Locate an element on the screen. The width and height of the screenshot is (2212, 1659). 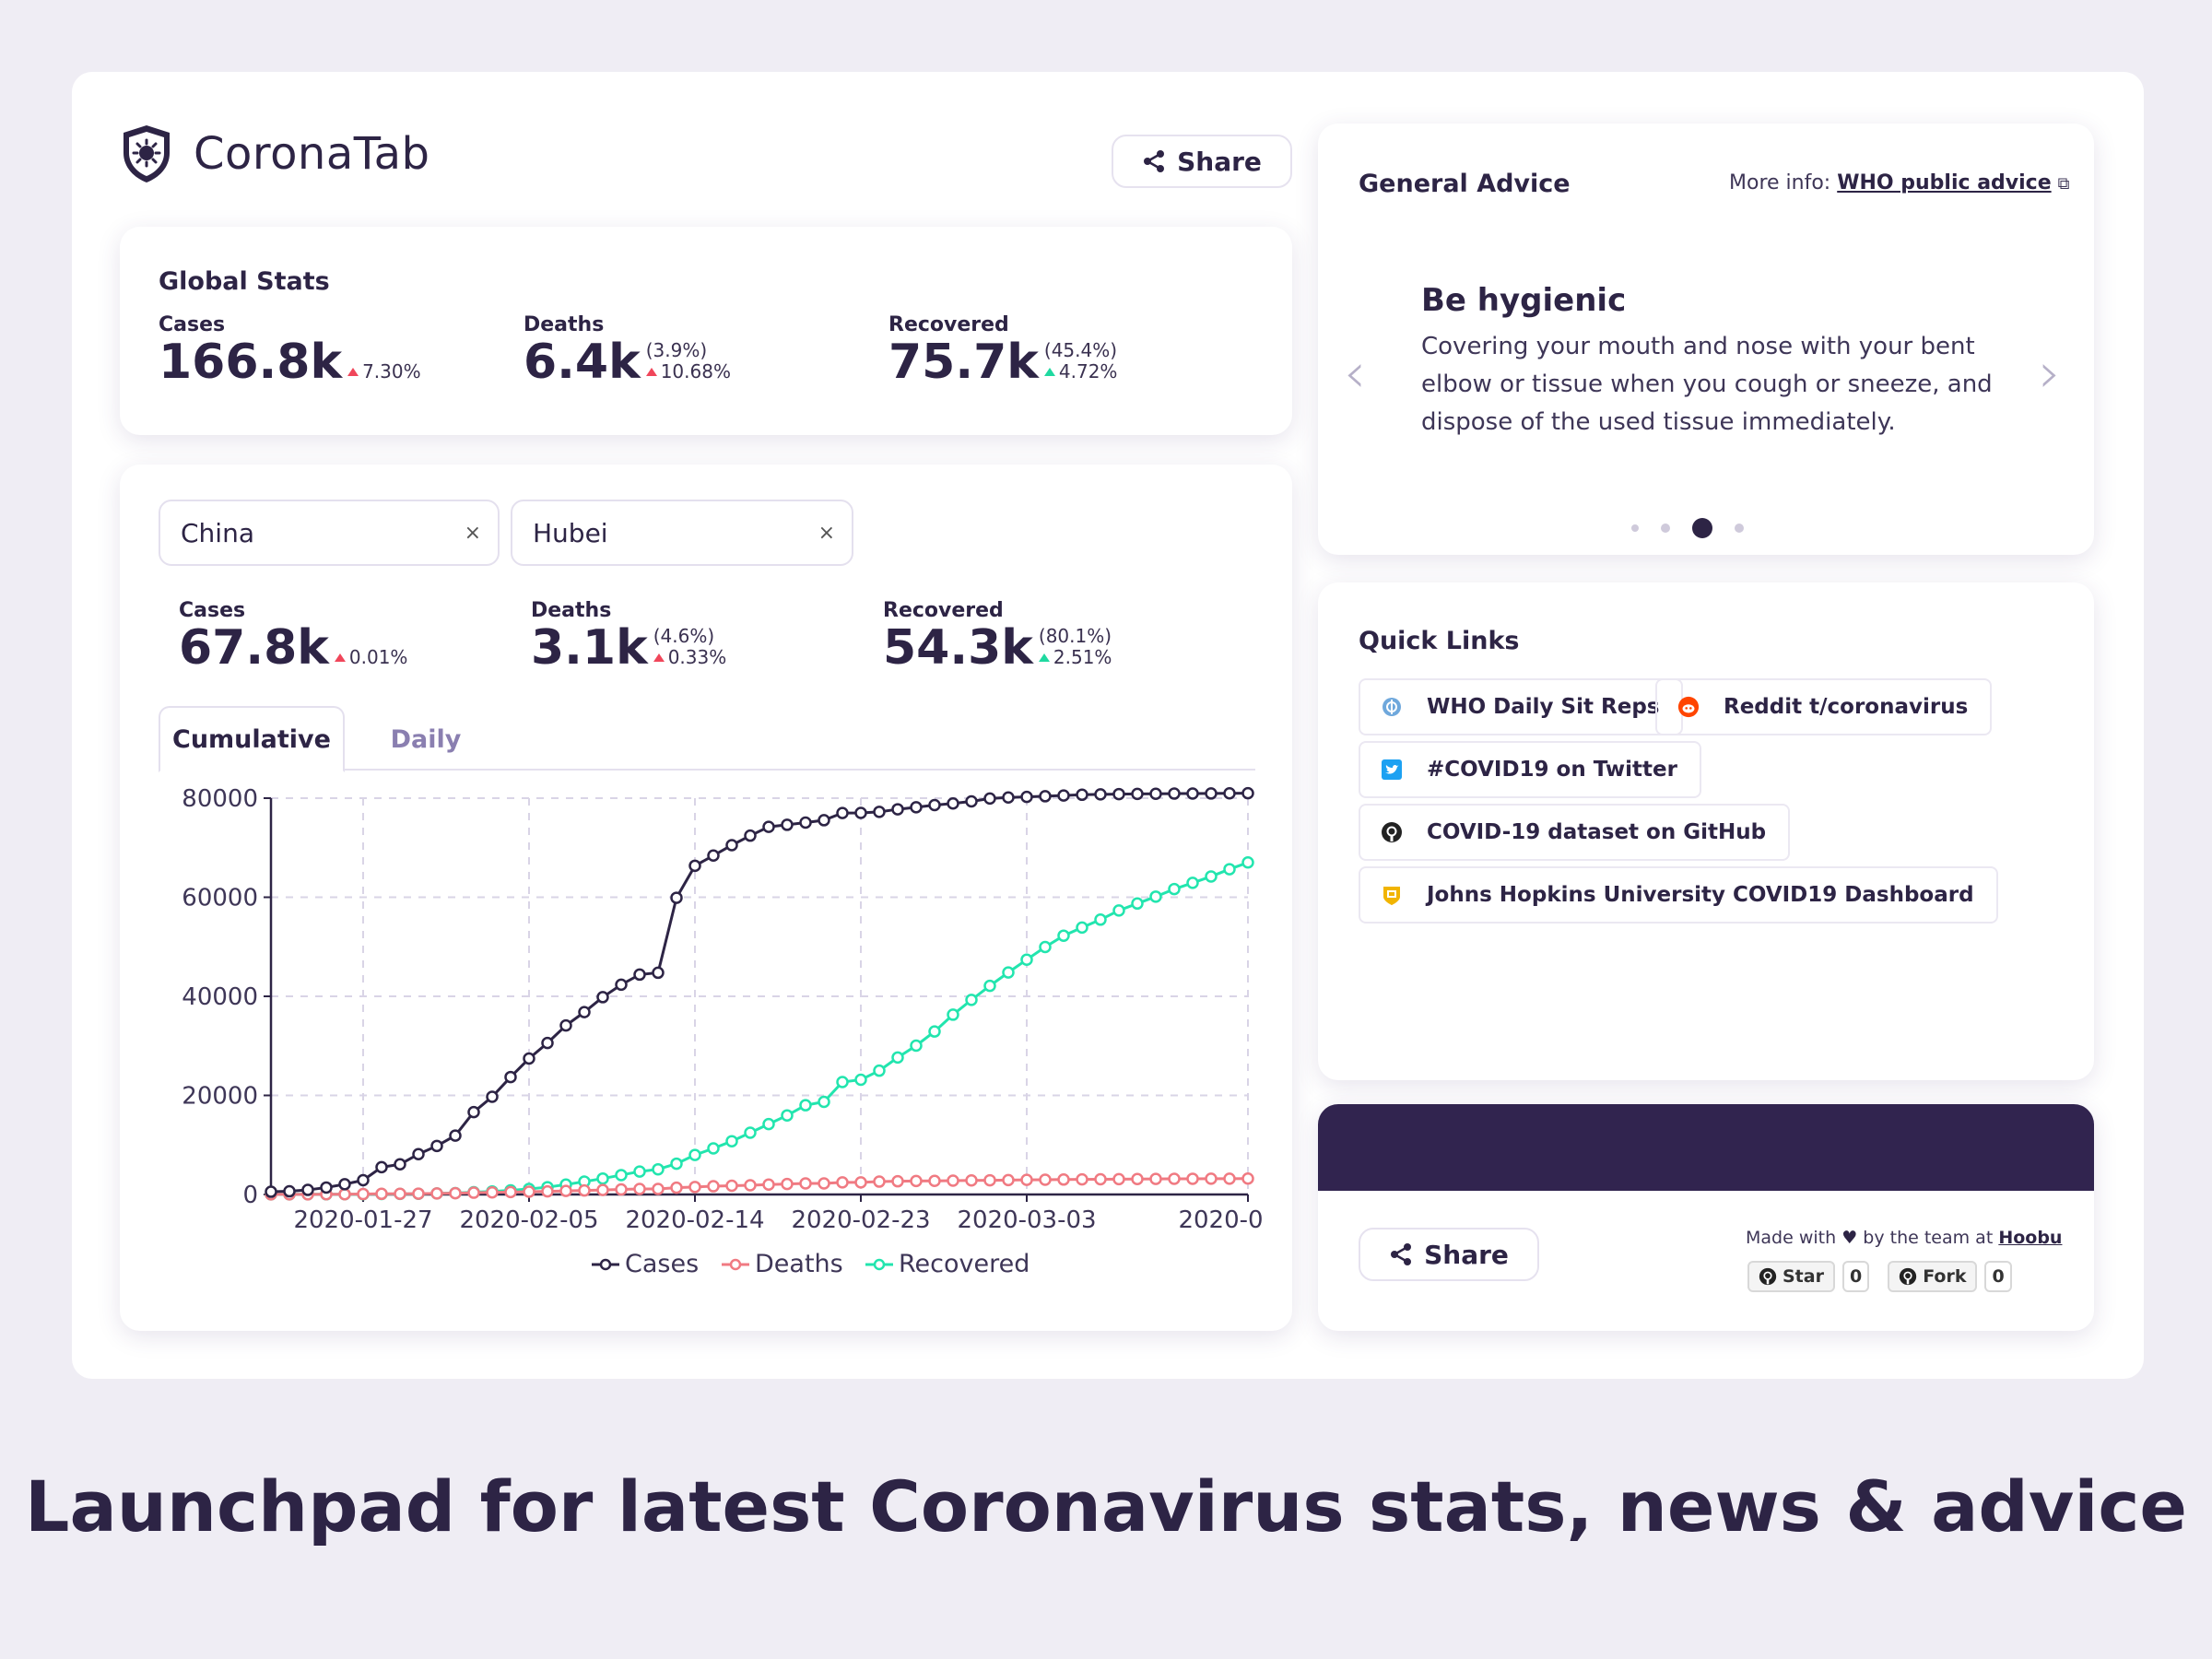
country-select: China × is located at coordinates (329, 533).